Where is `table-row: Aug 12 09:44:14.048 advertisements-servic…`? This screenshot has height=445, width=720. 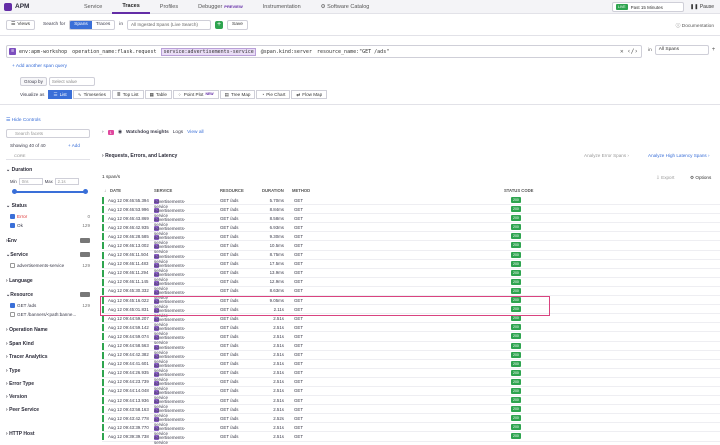 table-row: Aug 12 09:44:14.048 advertisements-servic… is located at coordinates (411, 393).